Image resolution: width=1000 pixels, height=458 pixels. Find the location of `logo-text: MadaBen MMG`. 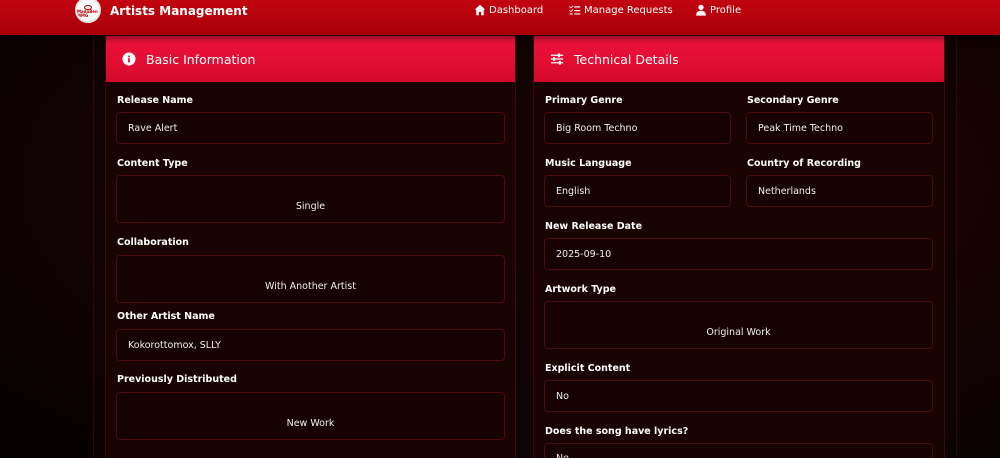

logo-text: MadaBen MMG is located at coordinates (87, 13).